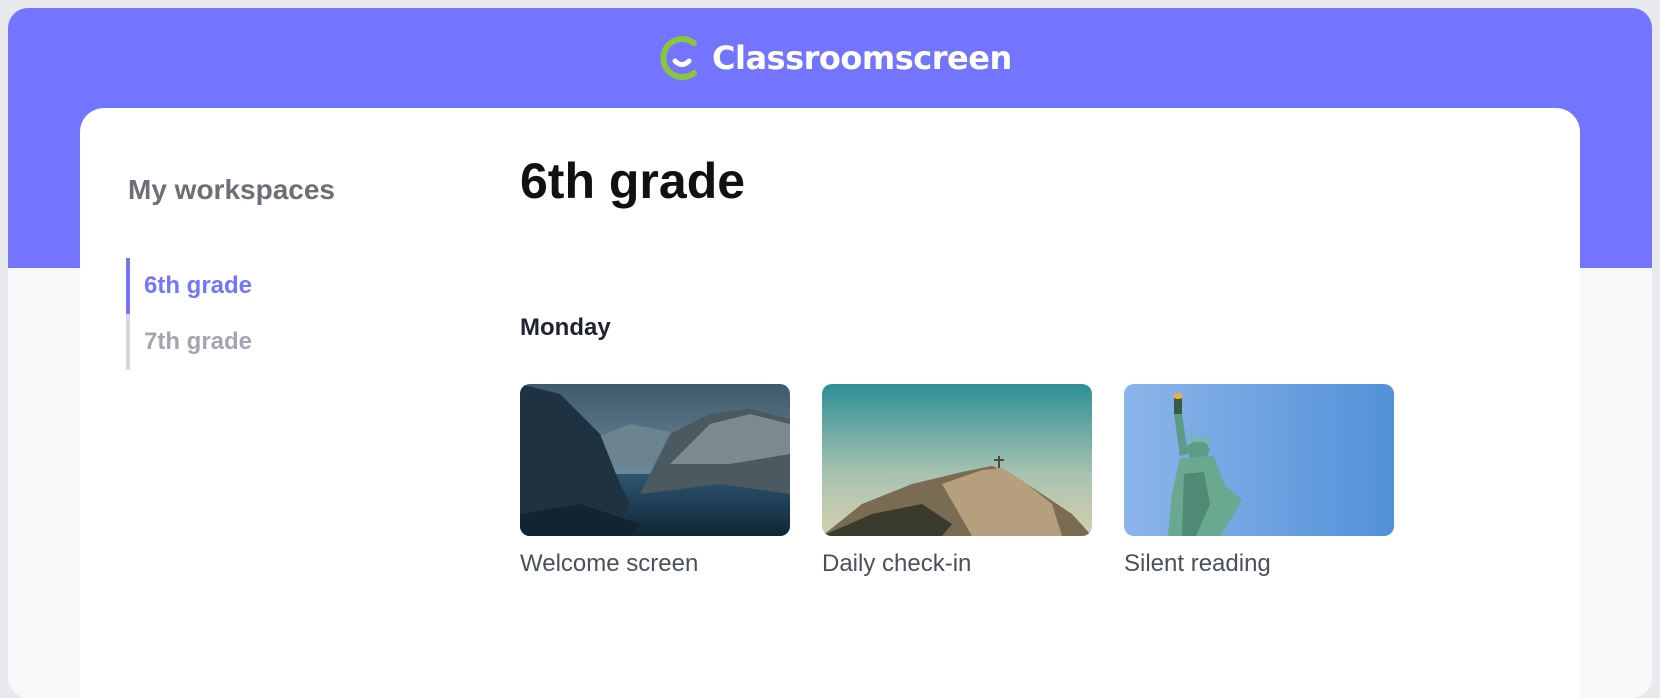 Image resolution: width=1660 pixels, height=698 pixels. What do you see at coordinates (897, 563) in the screenshot?
I see `screen-tile-label: Daily check-in` at bounding box center [897, 563].